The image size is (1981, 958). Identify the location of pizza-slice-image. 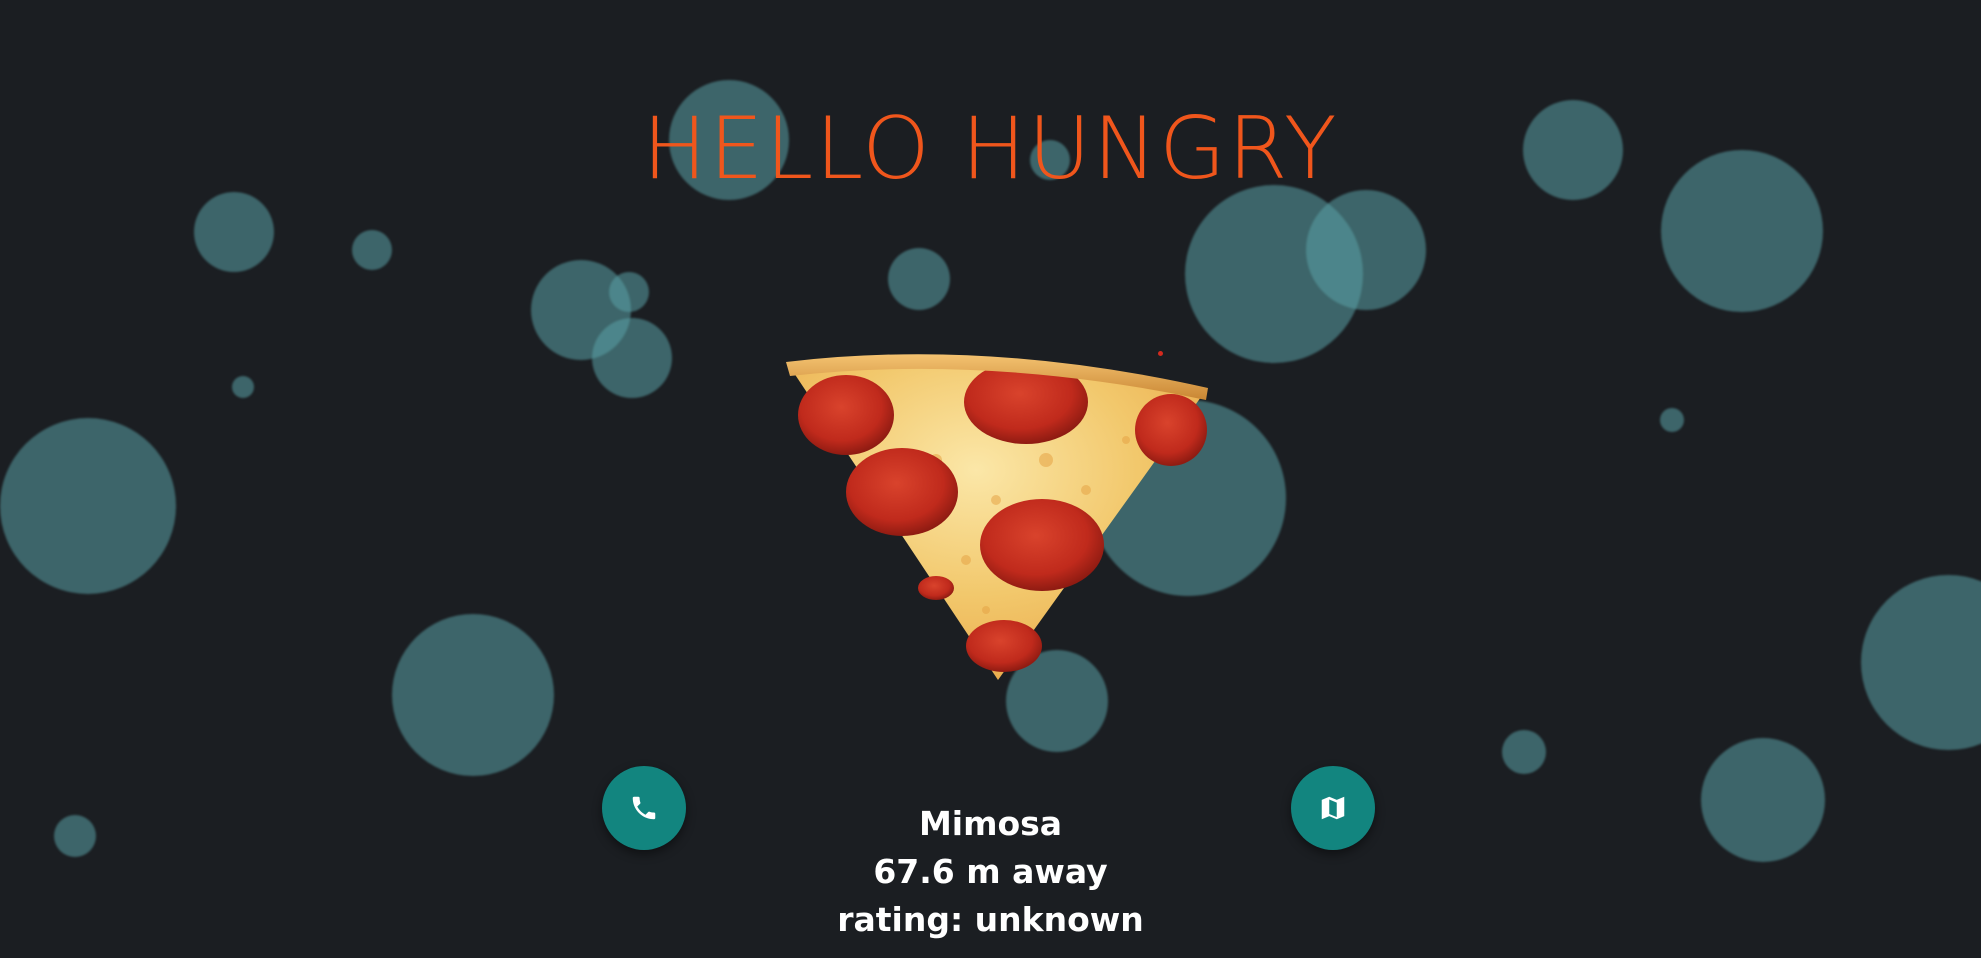
(997, 516).